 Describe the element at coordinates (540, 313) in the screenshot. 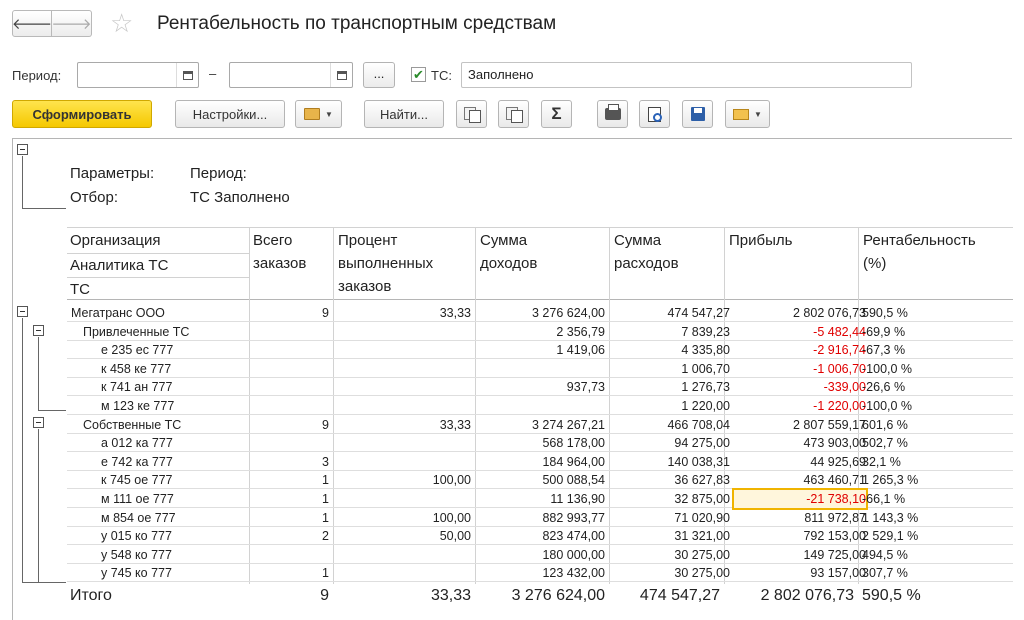

I see `cell-income: 3 276 624,00` at that location.